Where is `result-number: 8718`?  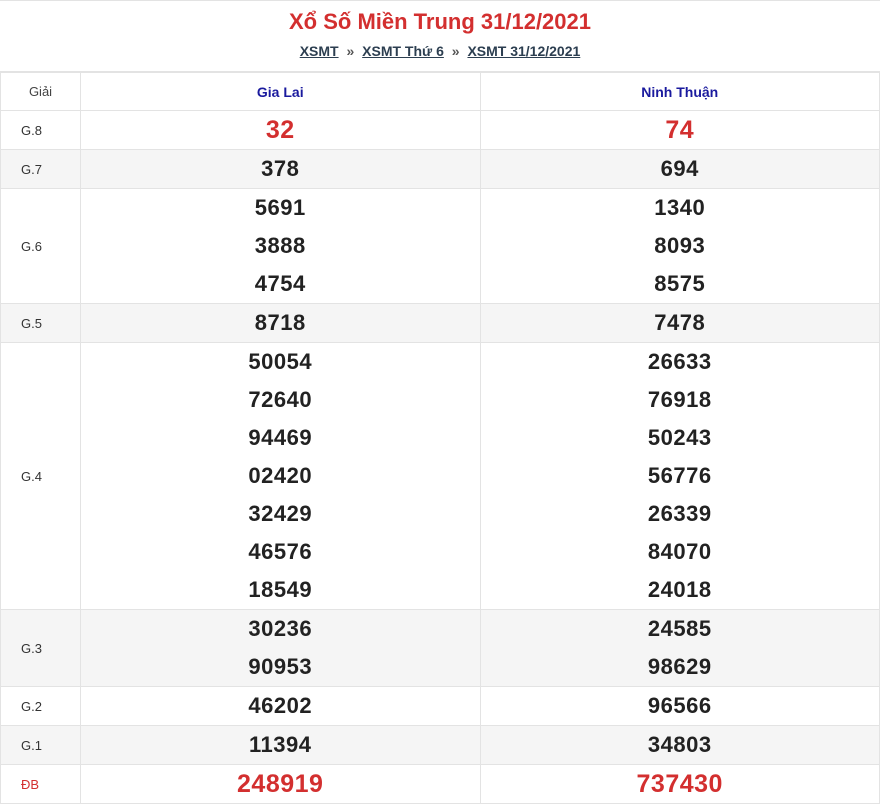
result-number: 8718 is located at coordinates (280, 322).